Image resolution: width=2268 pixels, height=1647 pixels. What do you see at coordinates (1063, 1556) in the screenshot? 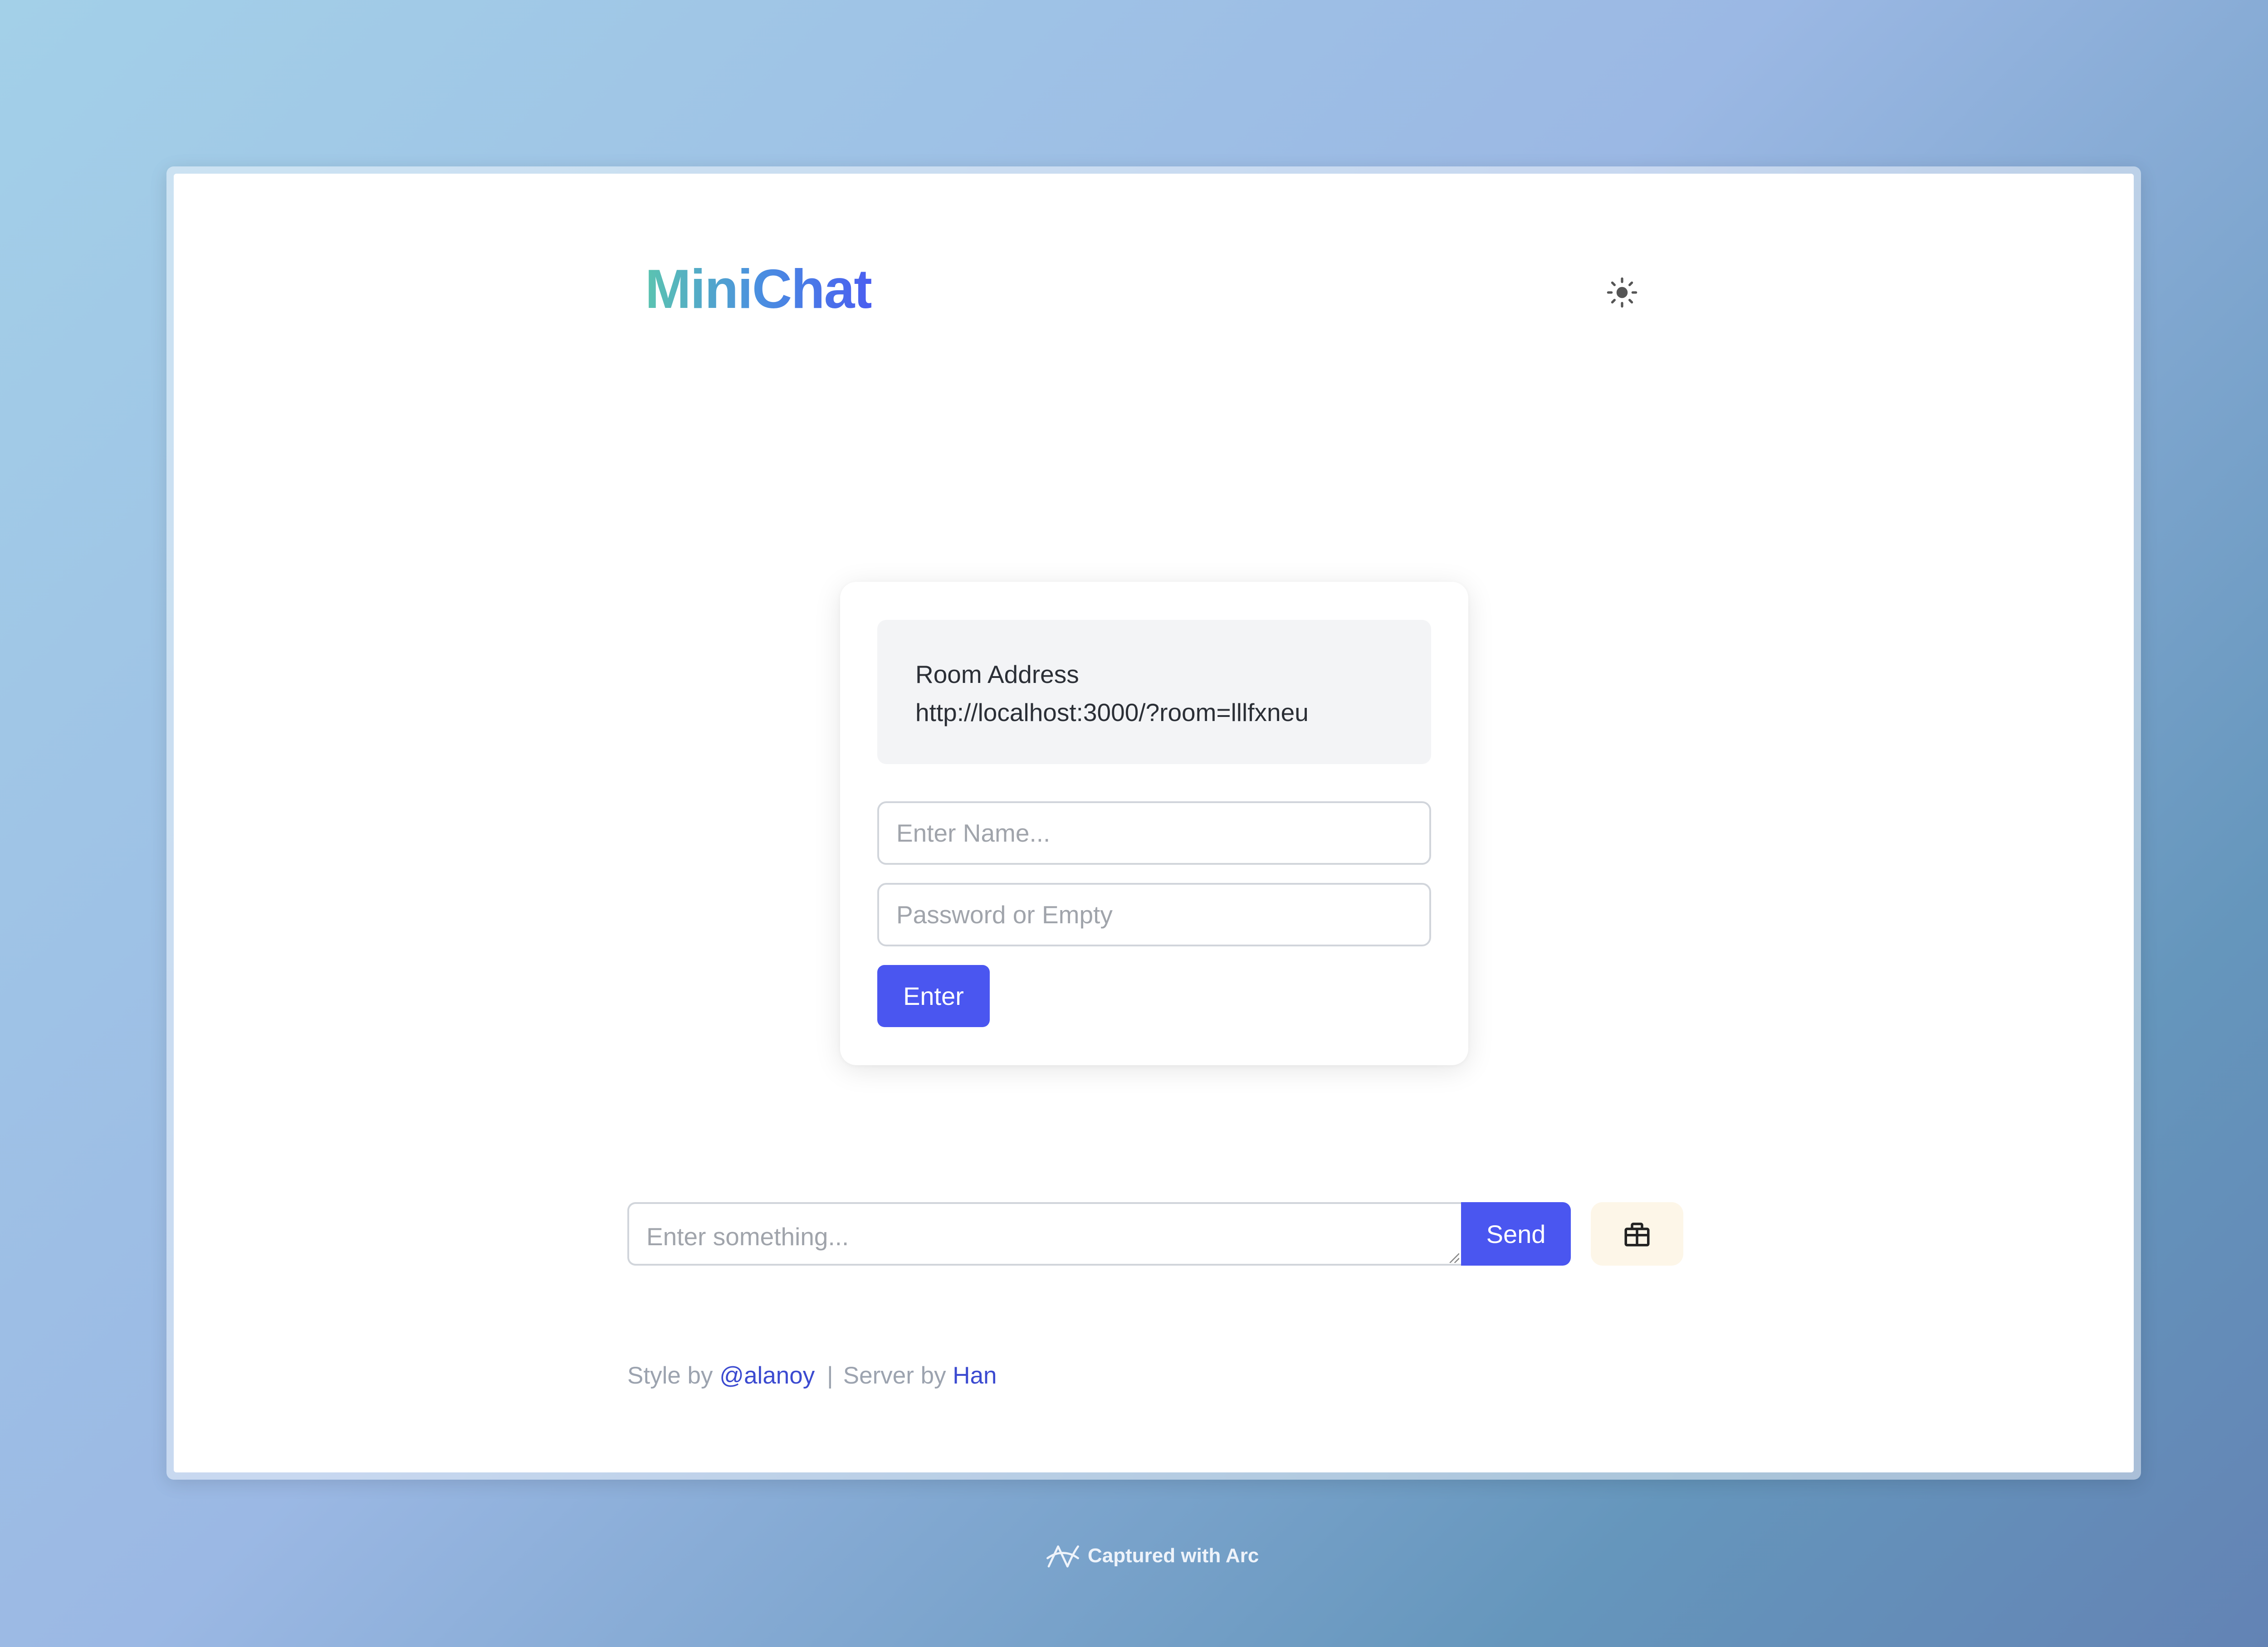
I see `arc-logo-icon` at bounding box center [1063, 1556].